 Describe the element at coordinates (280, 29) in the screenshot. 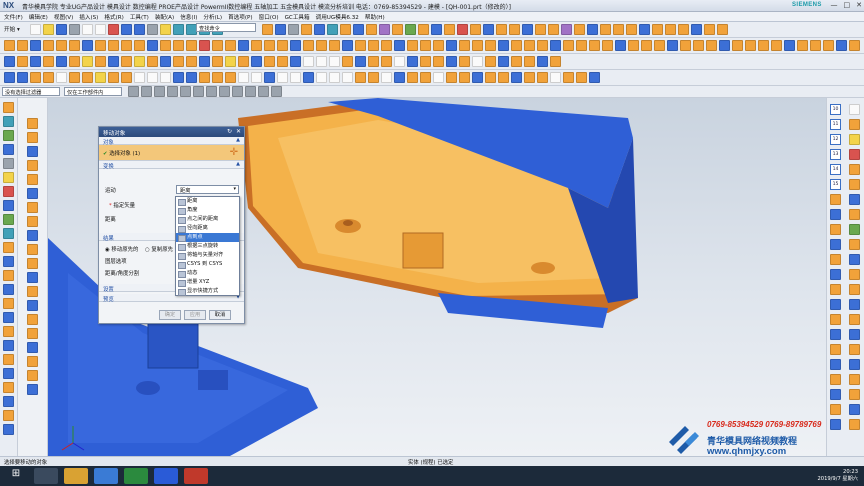

I see `trimetric-view-icon` at that location.